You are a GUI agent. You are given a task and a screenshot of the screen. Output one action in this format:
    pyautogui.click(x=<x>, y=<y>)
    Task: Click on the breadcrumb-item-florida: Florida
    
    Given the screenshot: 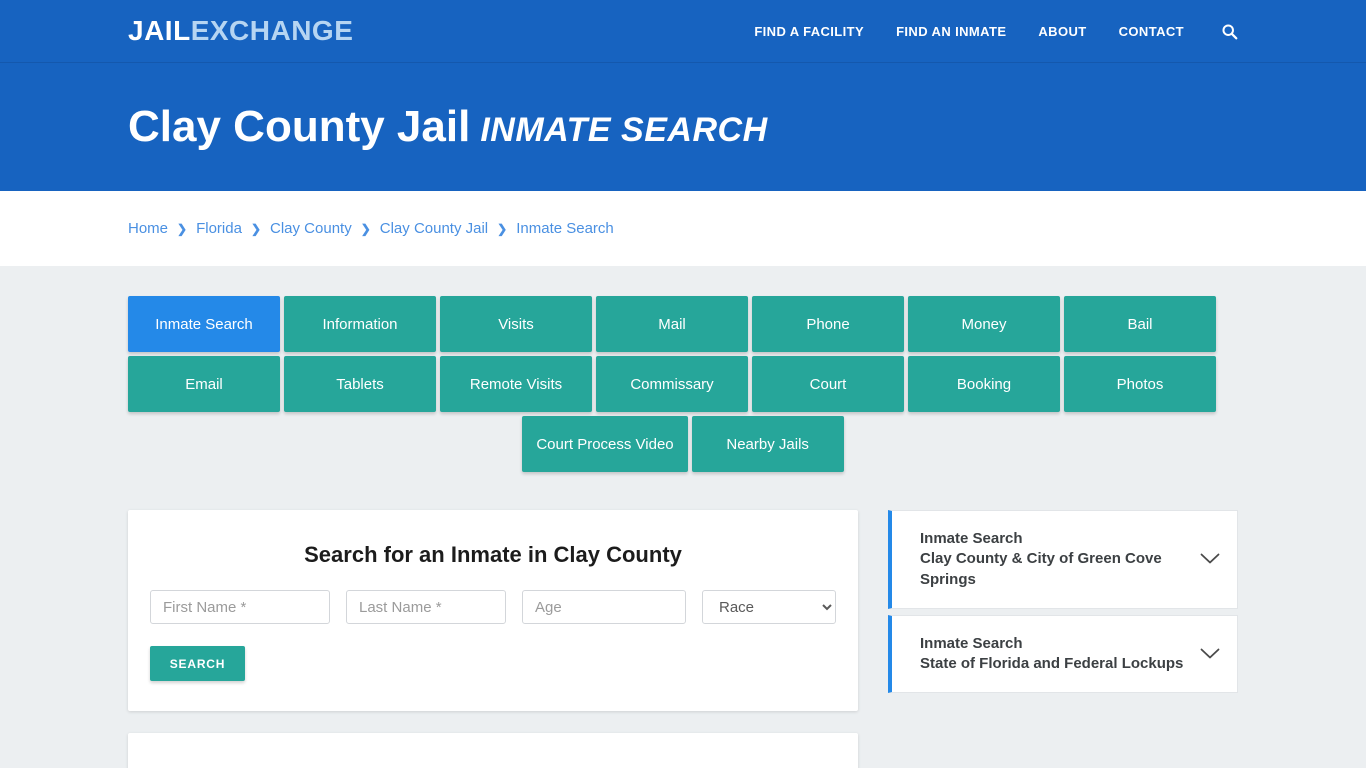 What is the action you would take?
    pyautogui.click(x=219, y=228)
    